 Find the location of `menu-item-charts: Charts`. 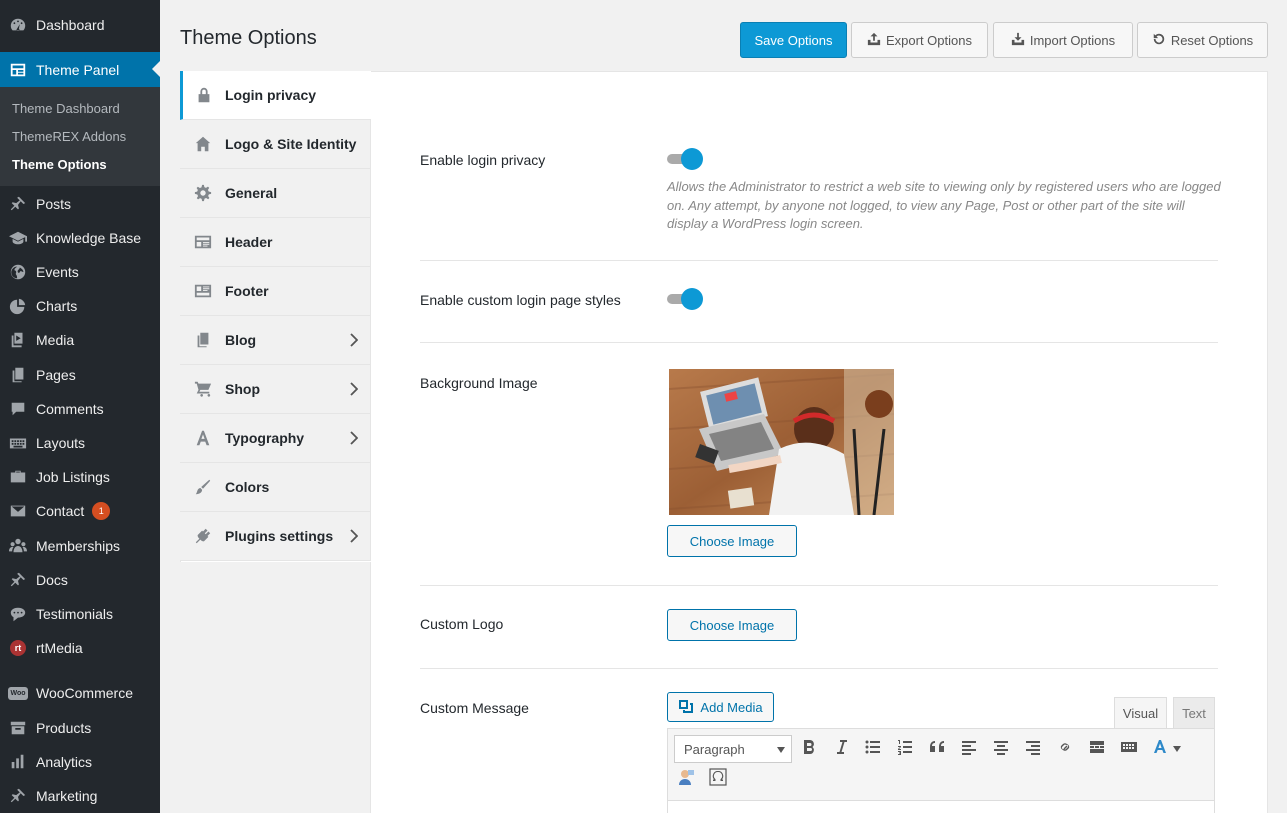

menu-item-charts: Charts is located at coordinates (80, 306).